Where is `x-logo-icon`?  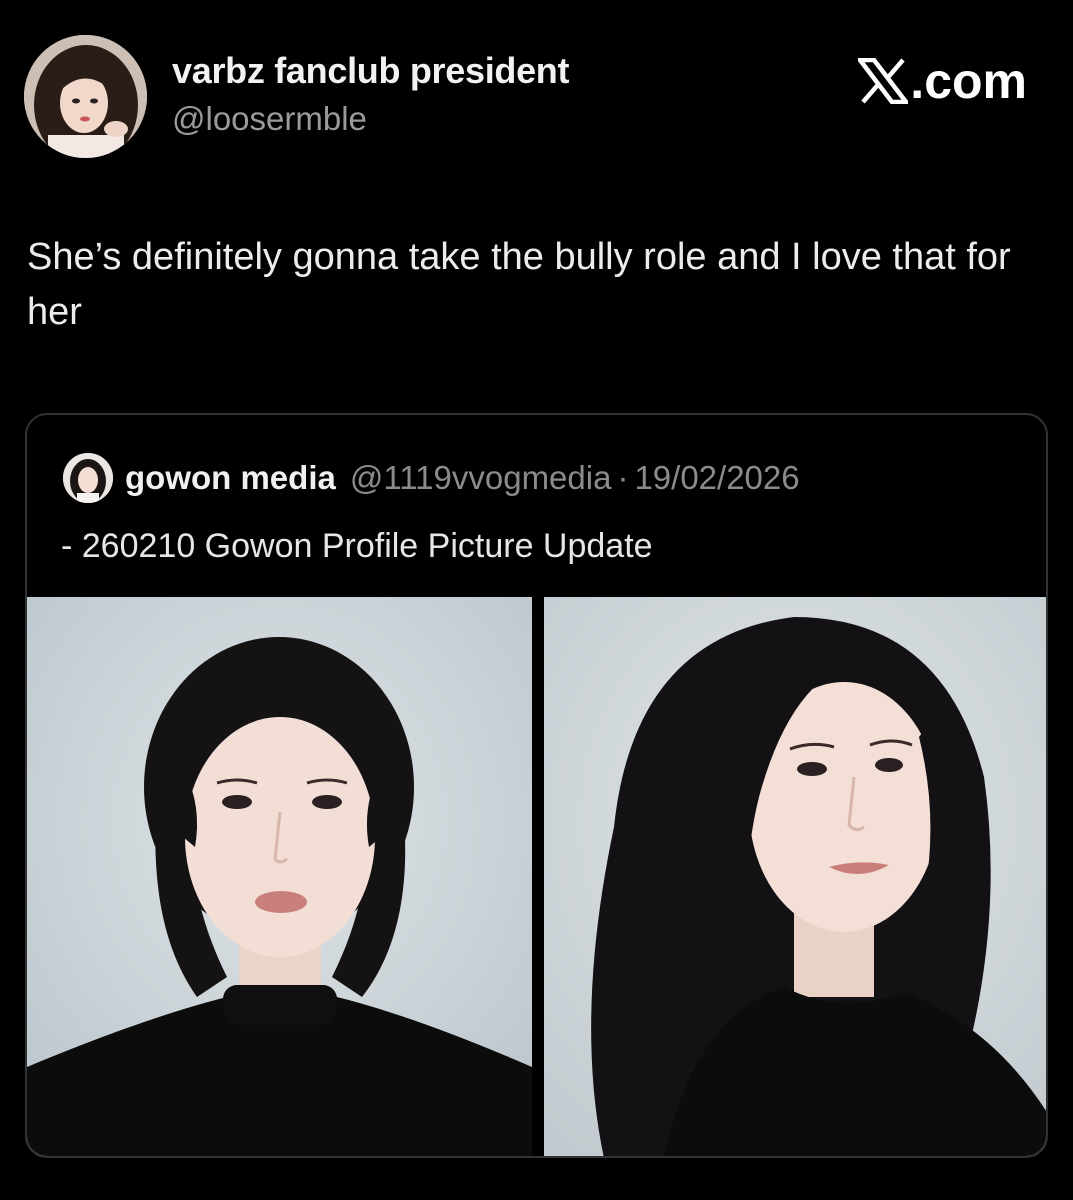 x-logo-icon is located at coordinates (883, 81).